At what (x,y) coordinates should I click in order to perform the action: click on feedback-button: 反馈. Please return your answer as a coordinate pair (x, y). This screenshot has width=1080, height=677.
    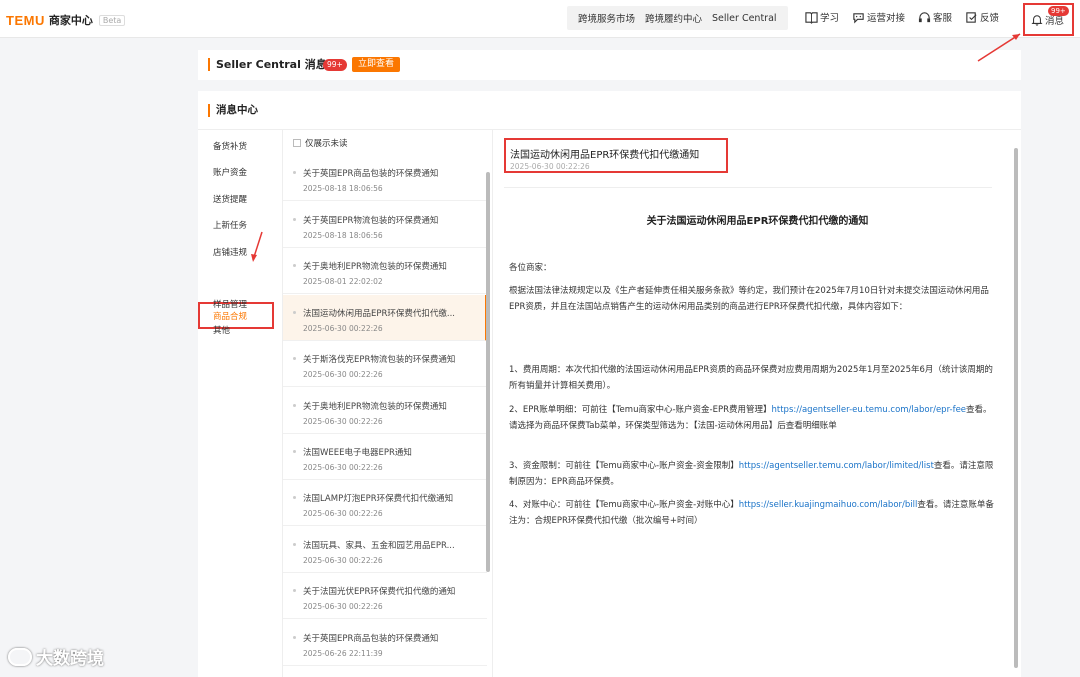
    Looking at the image, I should click on (982, 17).